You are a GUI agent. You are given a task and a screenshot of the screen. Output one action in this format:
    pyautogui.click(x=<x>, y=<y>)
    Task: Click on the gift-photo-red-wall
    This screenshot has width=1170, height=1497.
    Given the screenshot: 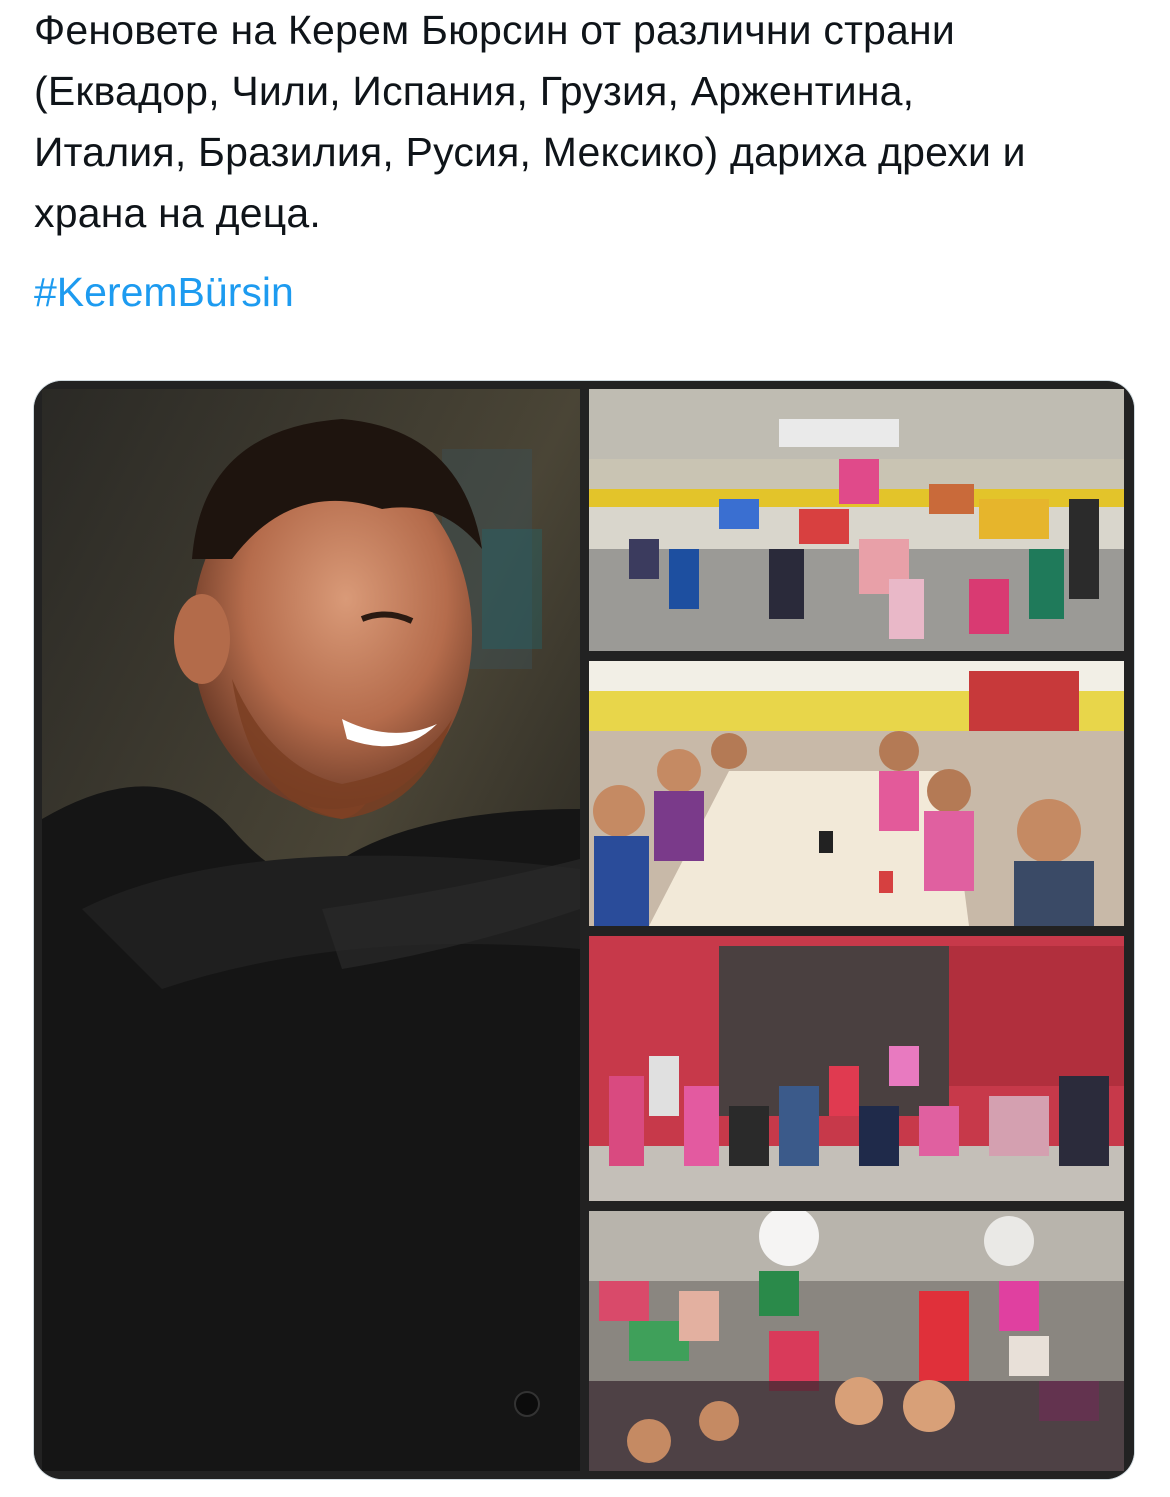 What is the action you would take?
    pyautogui.click(x=856, y=1068)
    